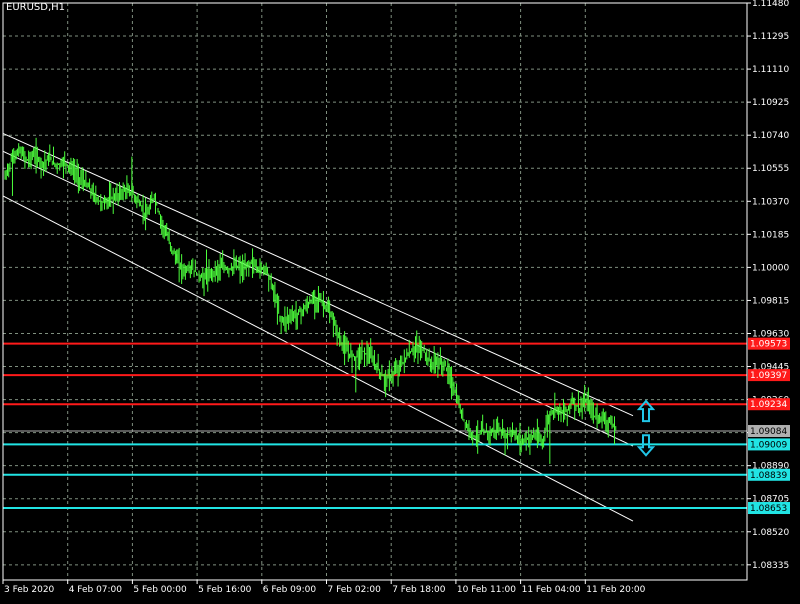 Image resolution: width=800 pixels, height=604 pixels. I want to click on x-tick-label: 3 Feb 2020, so click(29, 590).